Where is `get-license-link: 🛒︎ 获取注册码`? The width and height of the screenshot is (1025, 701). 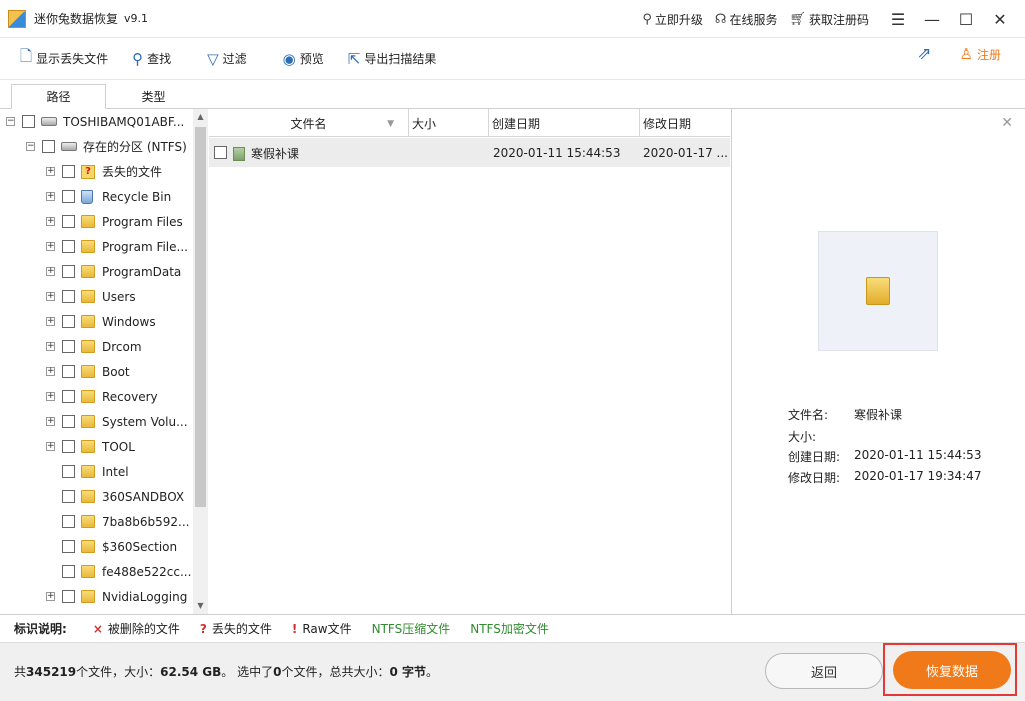 get-license-link: 🛒︎ 获取注册码 is located at coordinates (829, 19).